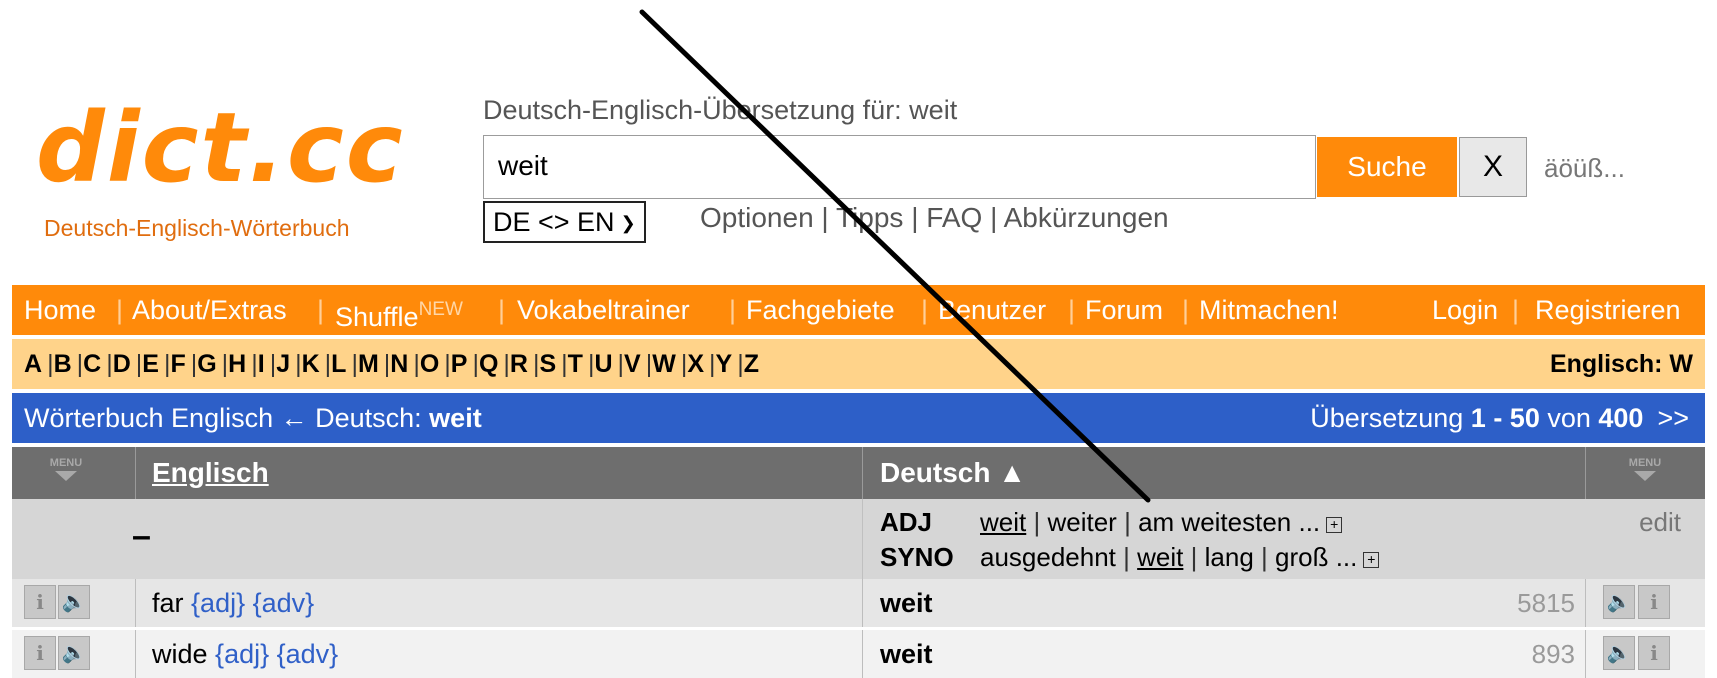 The height and width of the screenshot is (678, 1717). Describe the element at coordinates (664, 364) in the screenshot. I see `letter-link-w: W` at that location.